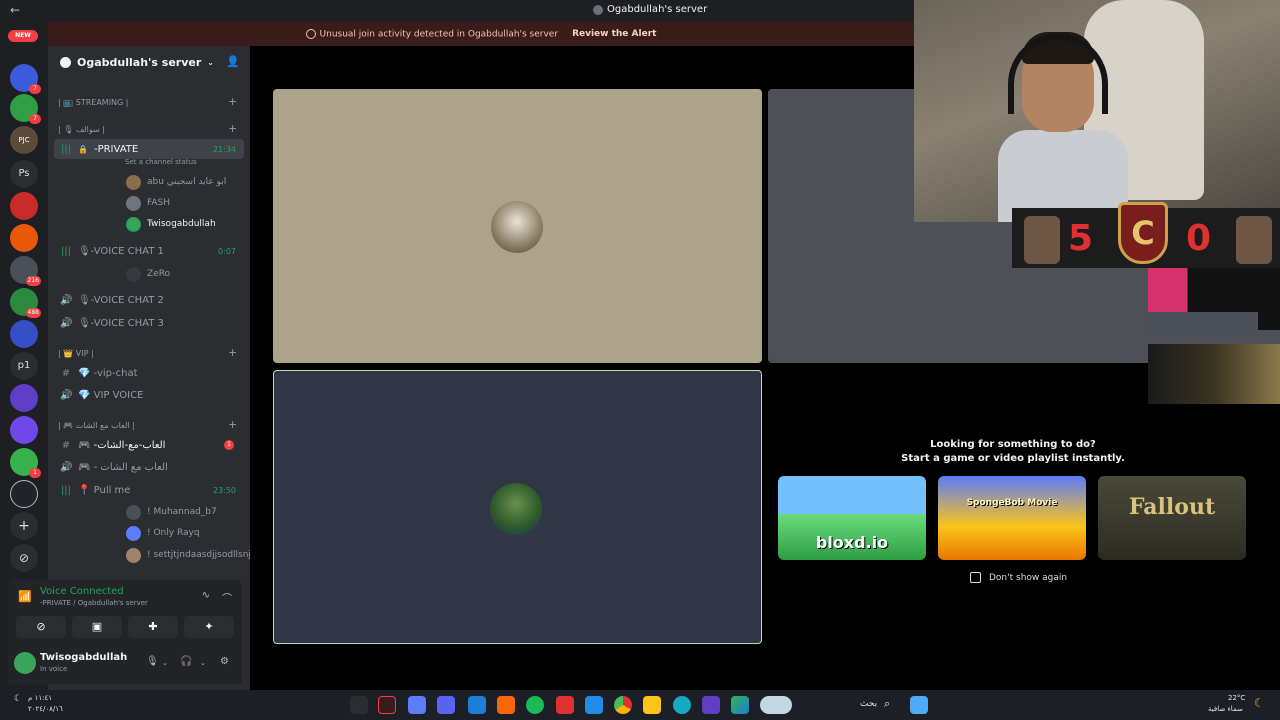  Describe the element at coordinates (25, 463) in the screenshot. I see `server-icon-10: 1` at that location.